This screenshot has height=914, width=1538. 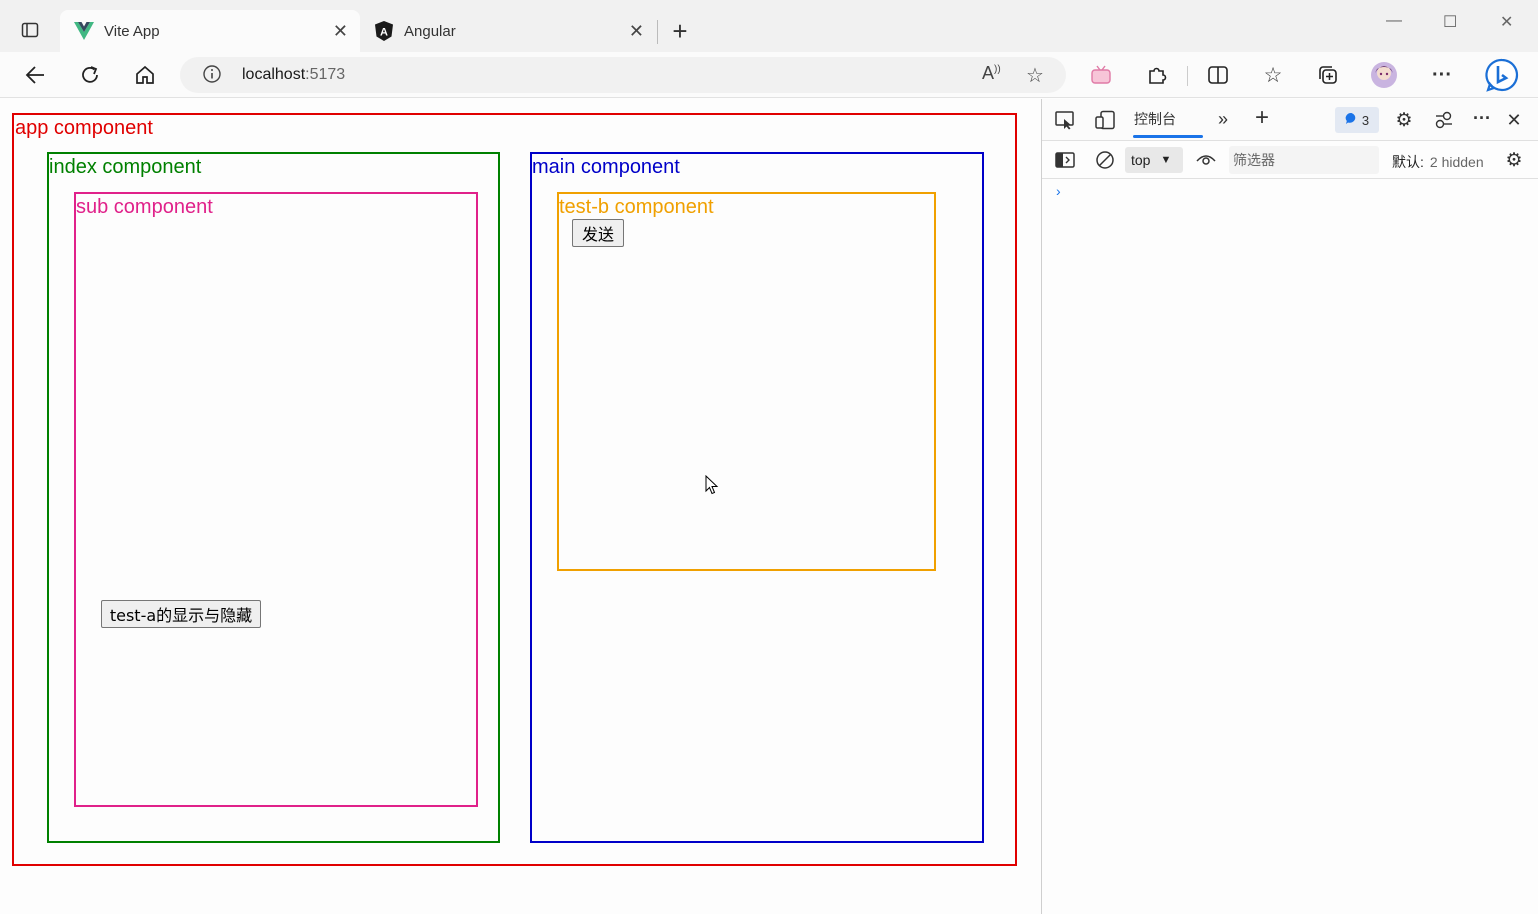 I want to click on settings-icon: ⚙, so click(x=1404, y=120).